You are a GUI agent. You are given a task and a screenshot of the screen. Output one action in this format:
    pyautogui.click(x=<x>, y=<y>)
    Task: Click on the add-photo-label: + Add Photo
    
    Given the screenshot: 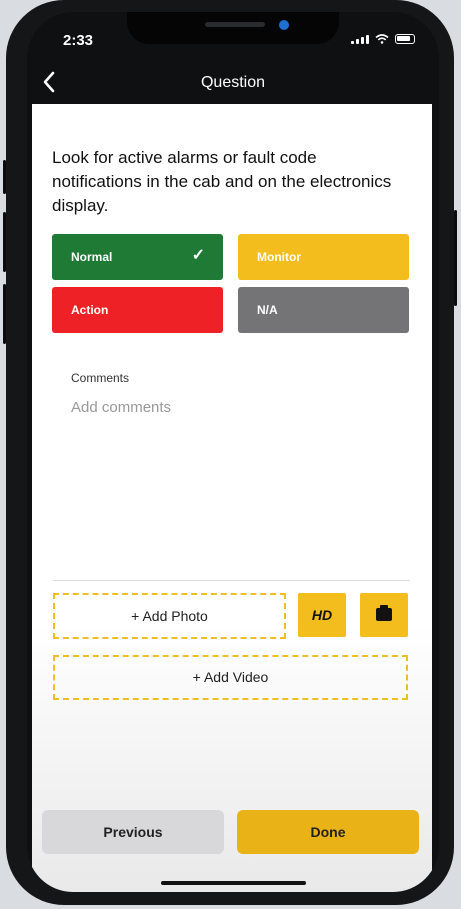 What is the action you would take?
    pyautogui.click(x=169, y=616)
    